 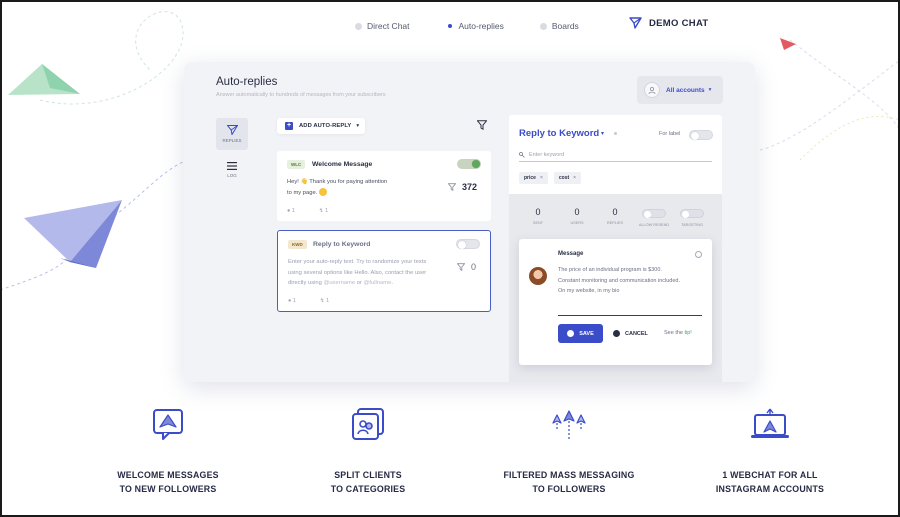 I want to click on nav-direct-chat: Direct Chat, so click(x=382, y=26).